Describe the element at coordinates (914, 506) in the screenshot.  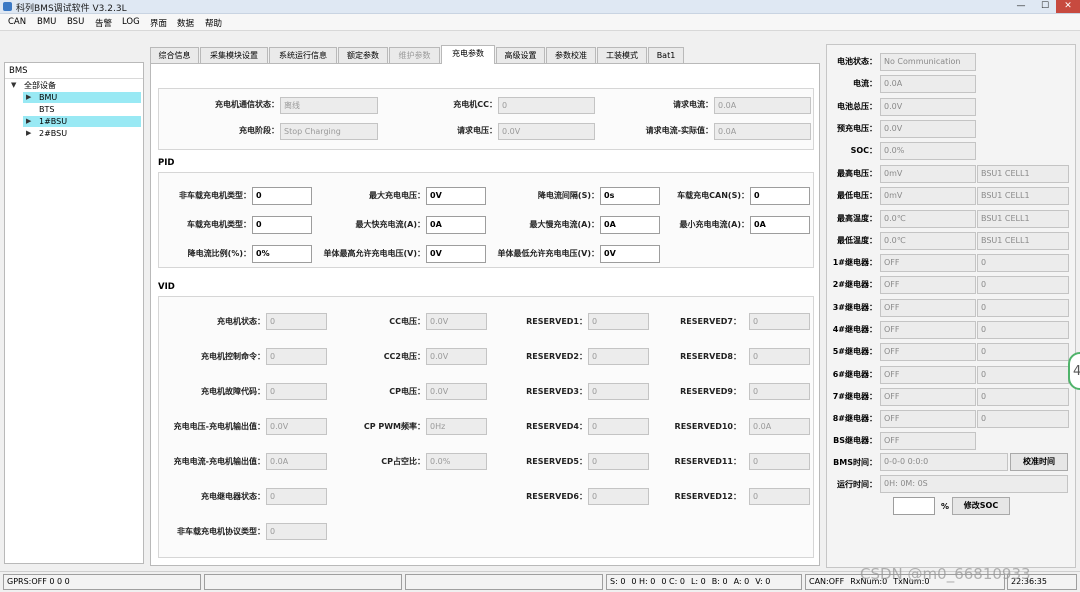
I see `soc-input` at that location.